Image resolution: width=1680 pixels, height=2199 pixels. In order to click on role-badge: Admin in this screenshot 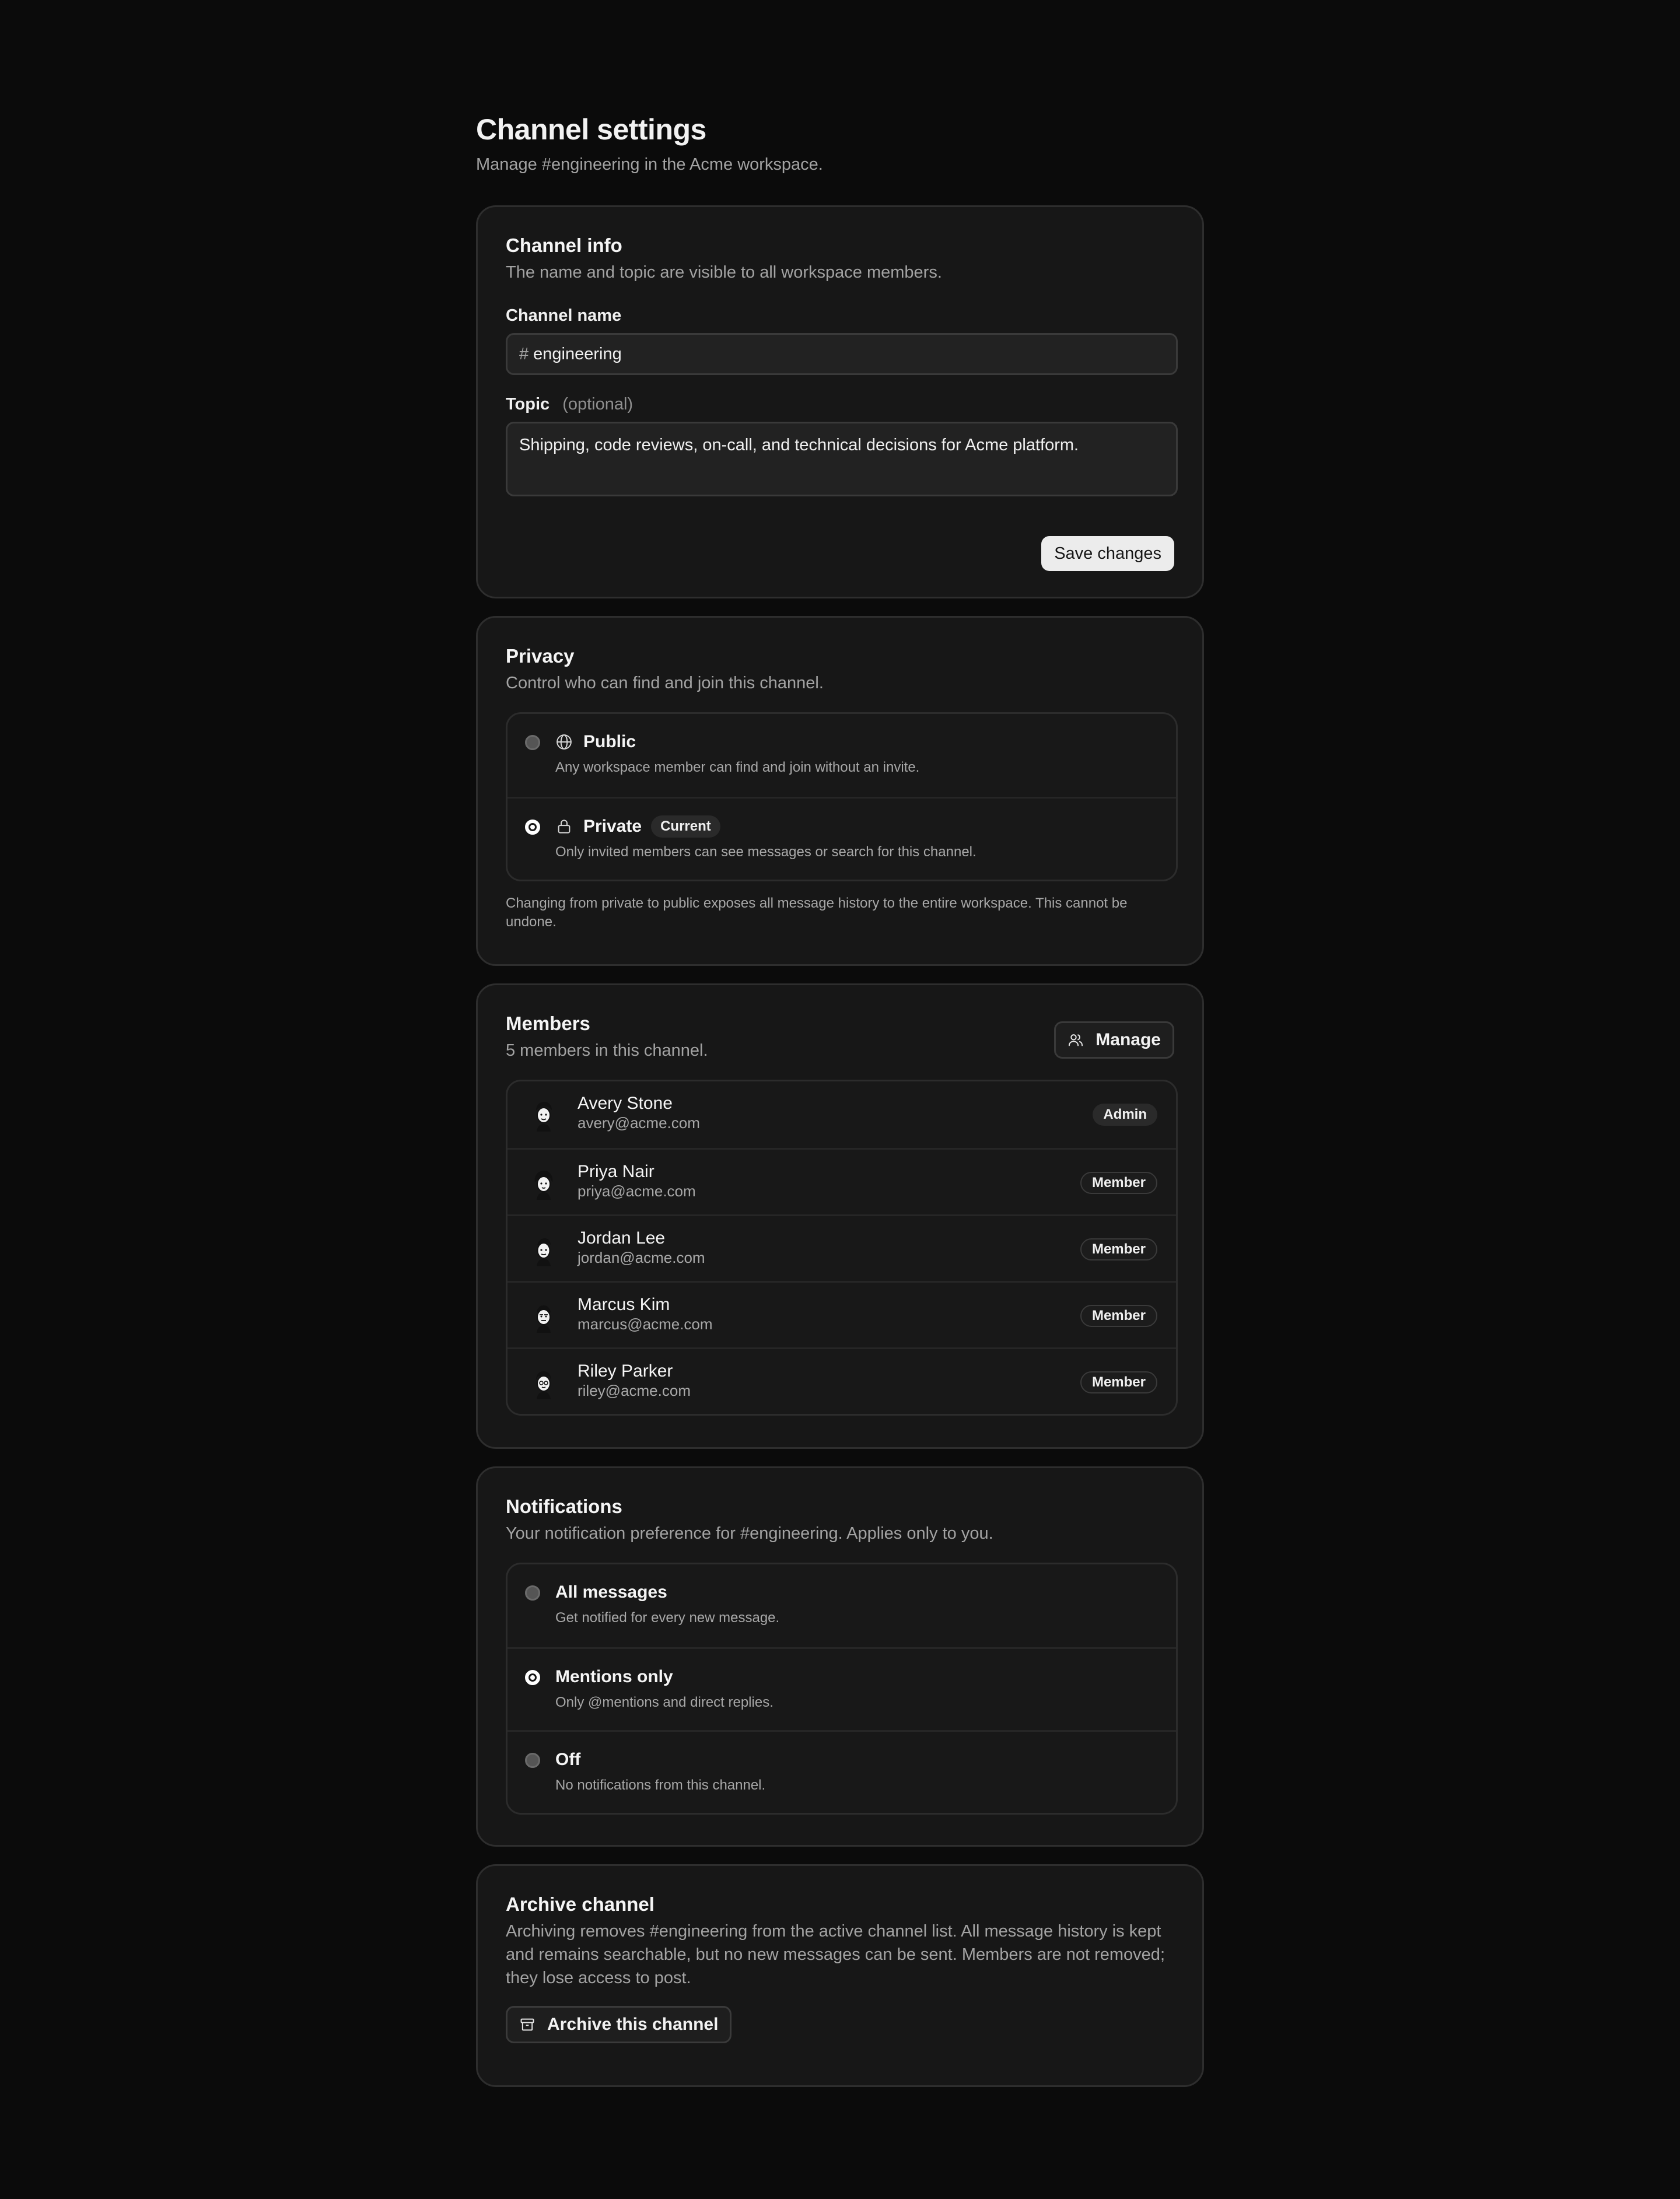, I will do `click(1125, 1115)`.